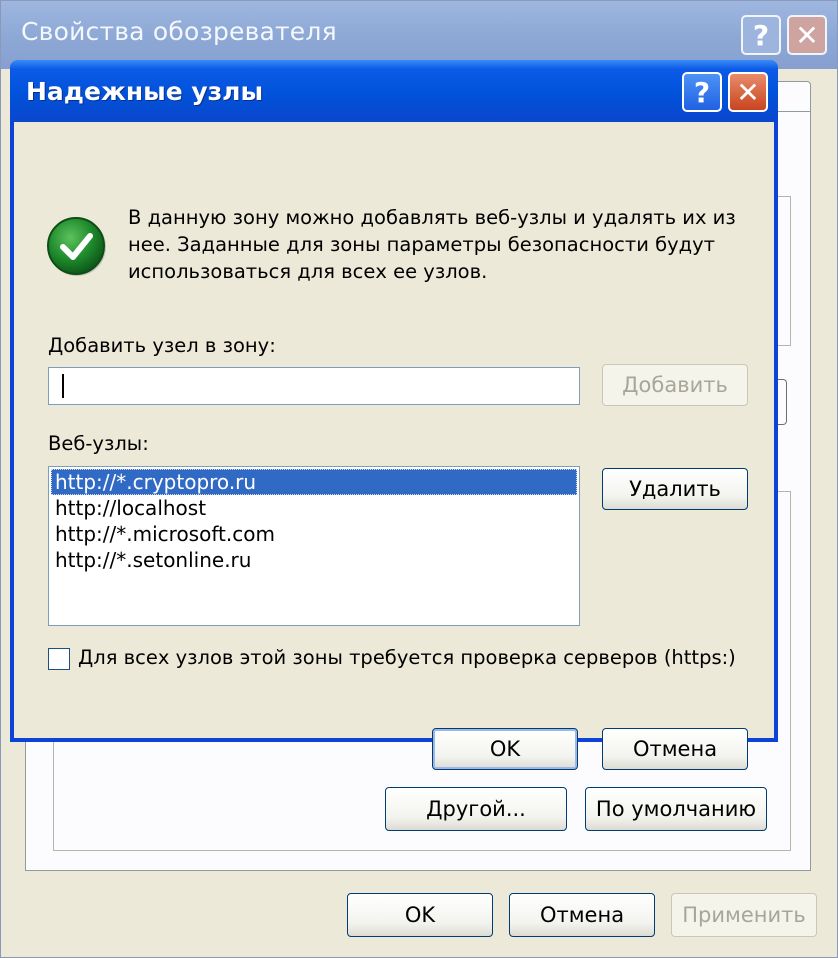 The width and height of the screenshot is (838, 958). What do you see at coordinates (145, 91) in the screenshot?
I see `dialog-title: Надежные узлы` at bounding box center [145, 91].